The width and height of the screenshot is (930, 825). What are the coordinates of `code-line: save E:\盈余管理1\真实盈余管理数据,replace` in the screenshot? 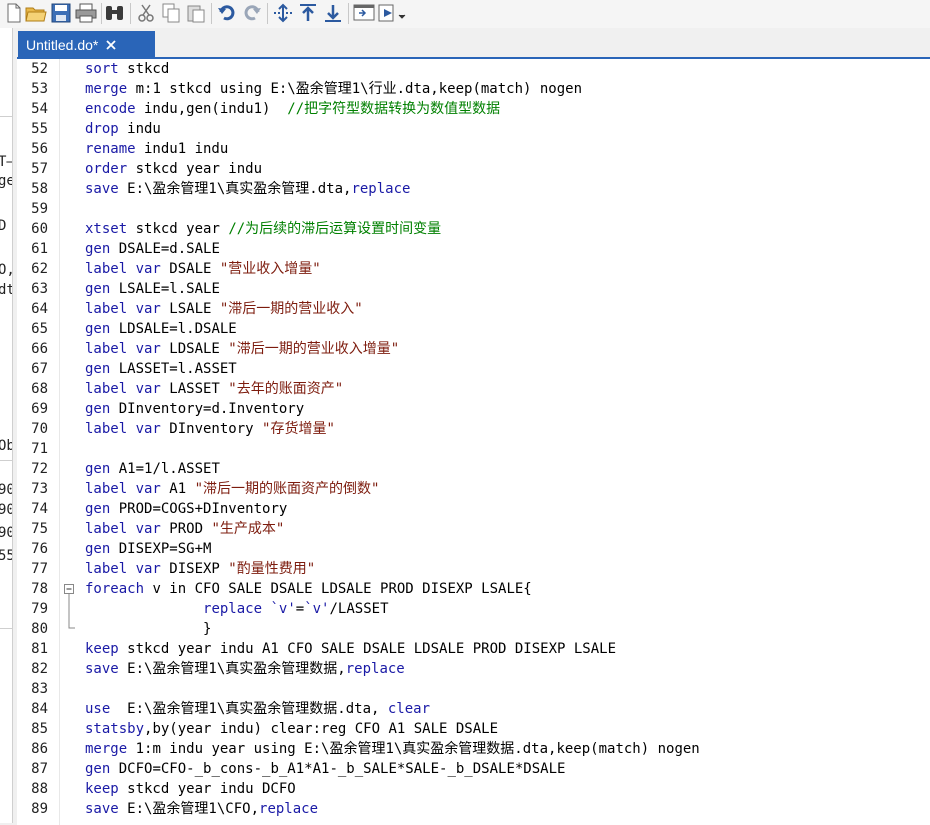 It's located at (245, 669).